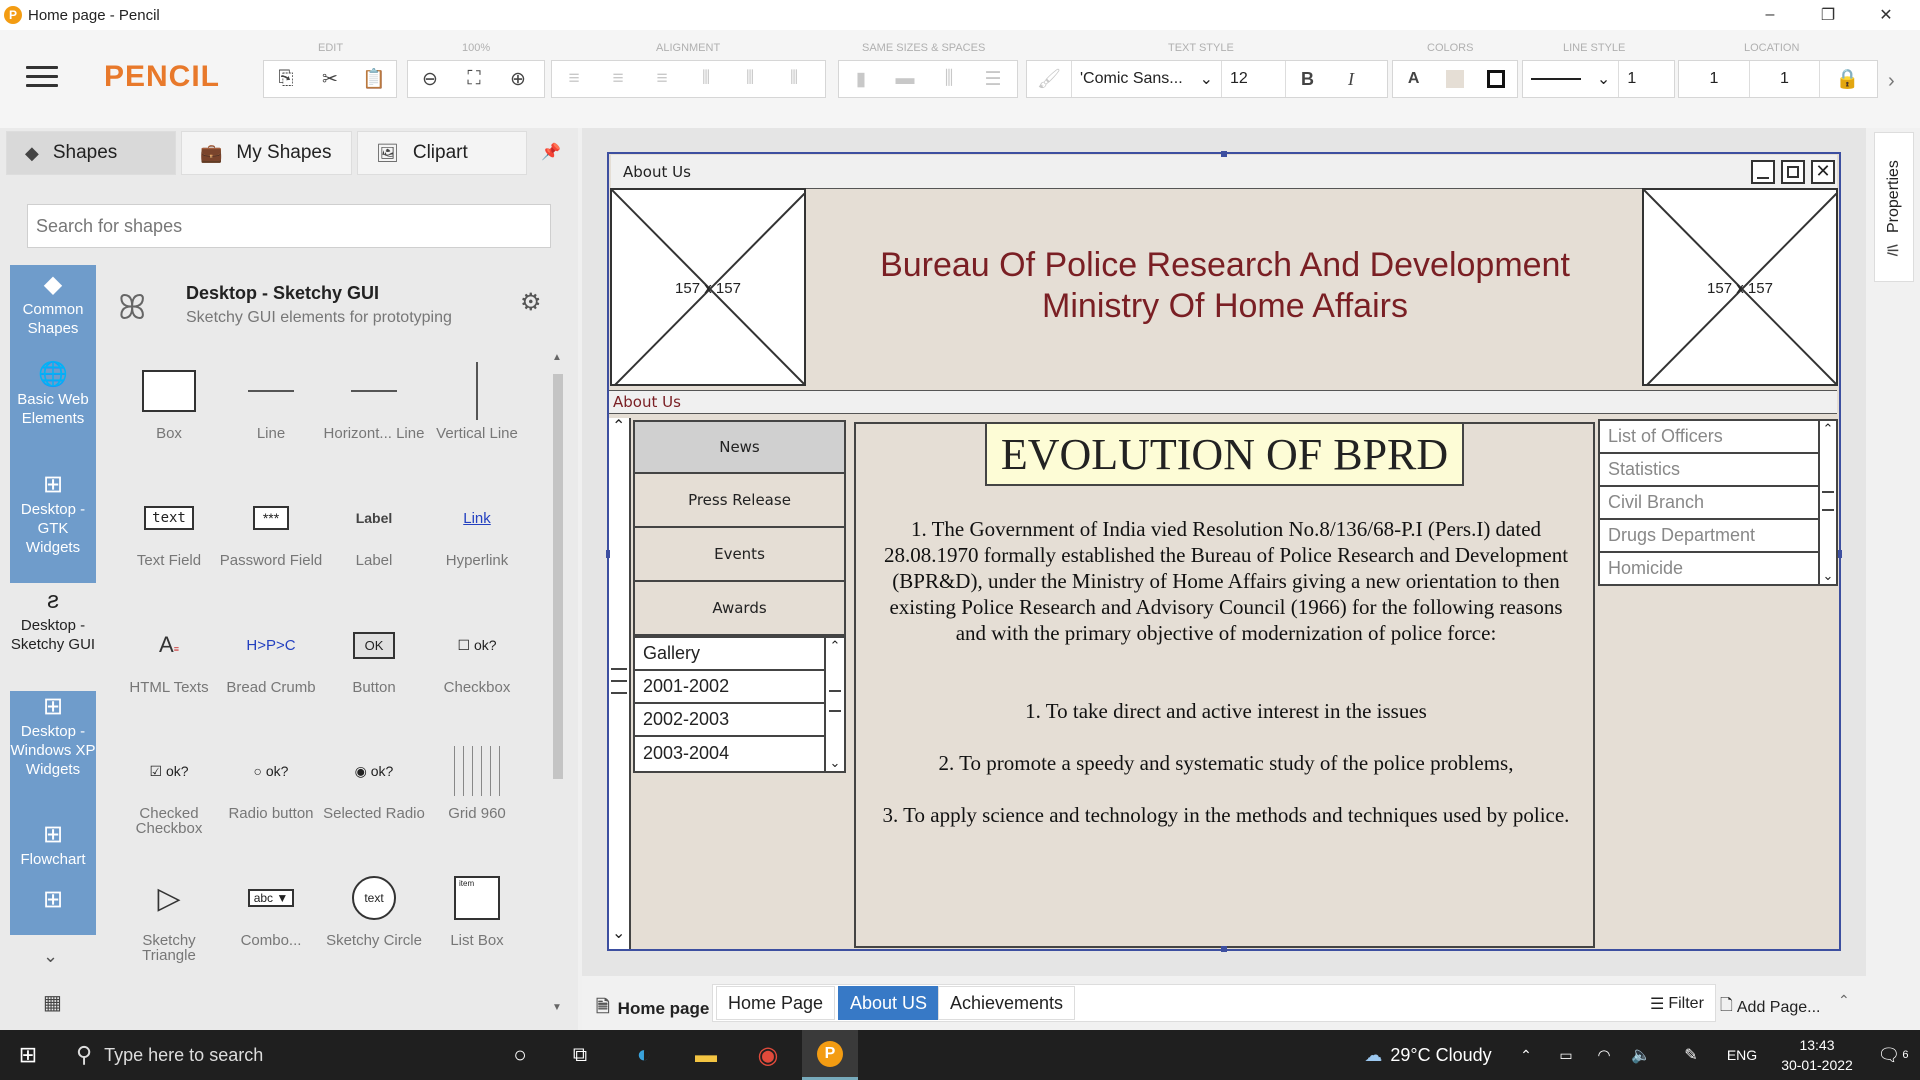 The width and height of the screenshot is (1920, 1080). What do you see at coordinates (580, 1055) in the screenshot?
I see `task-view-icon: ⧉` at bounding box center [580, 1055].